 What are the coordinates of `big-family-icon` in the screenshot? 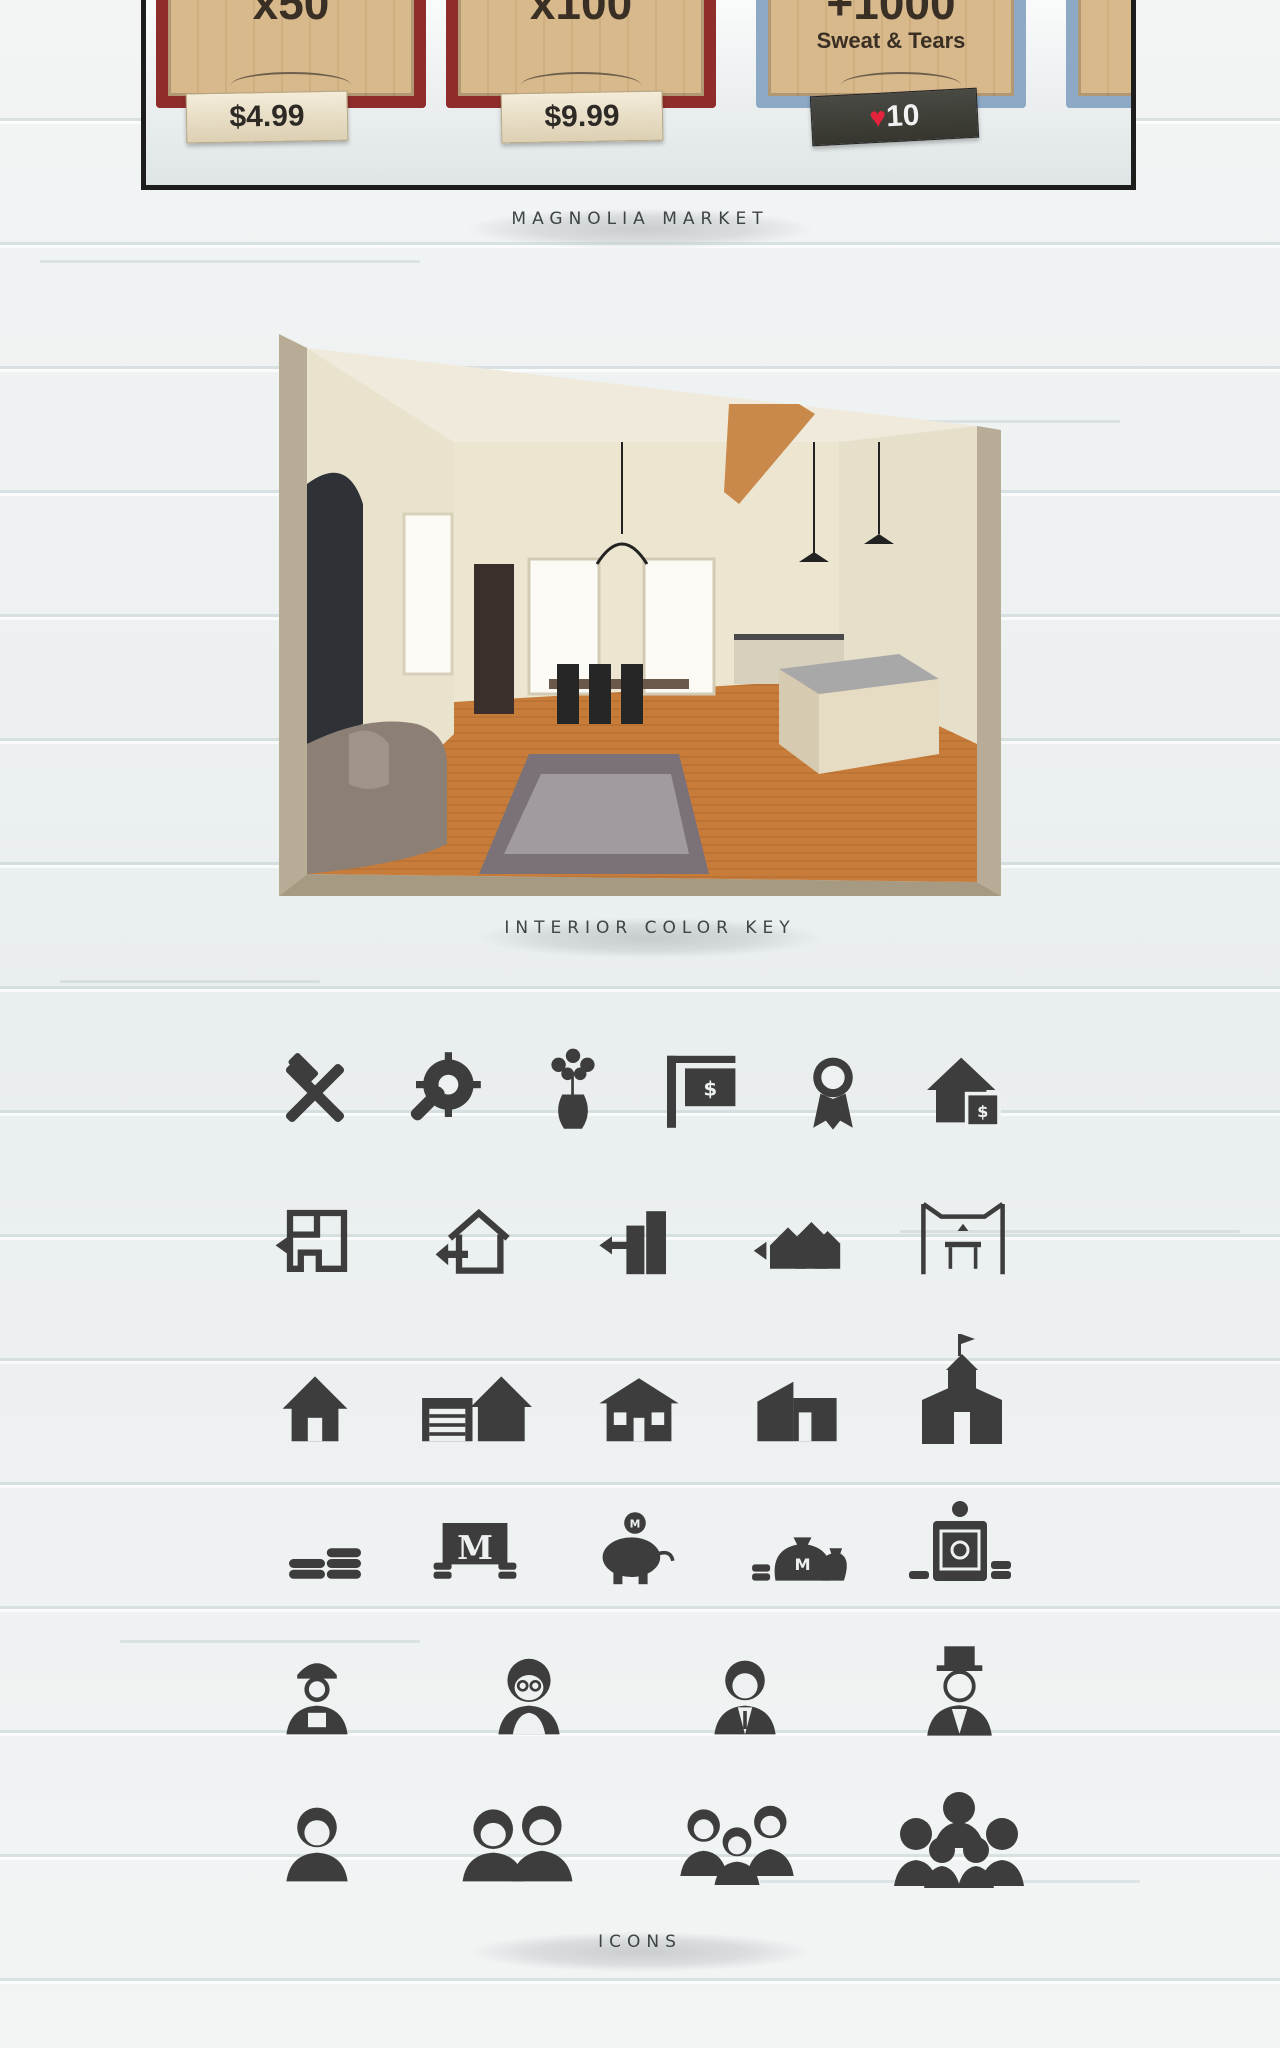 It's located at (959, 1838).